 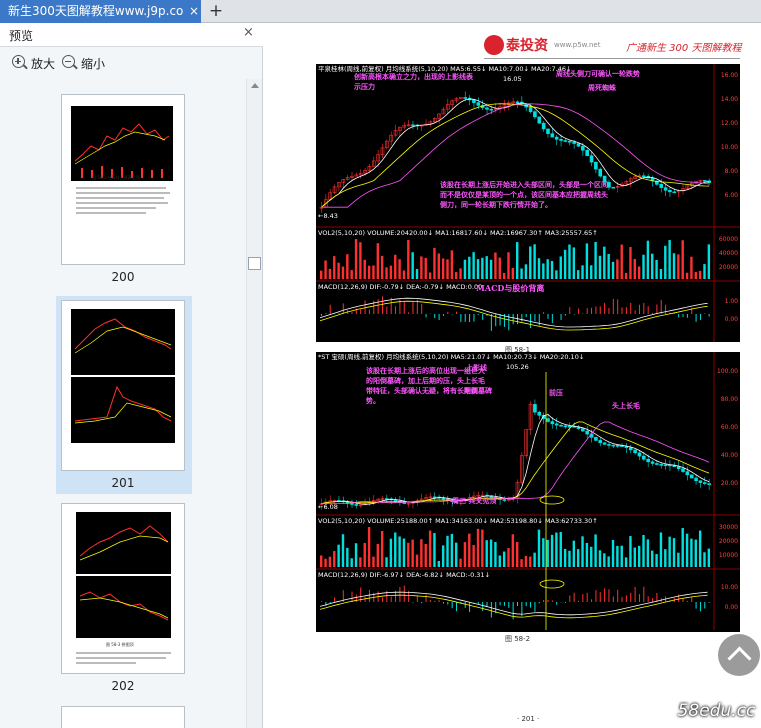 I want to click on thumbnail-label-201: 201, so click(x=123, y=483).